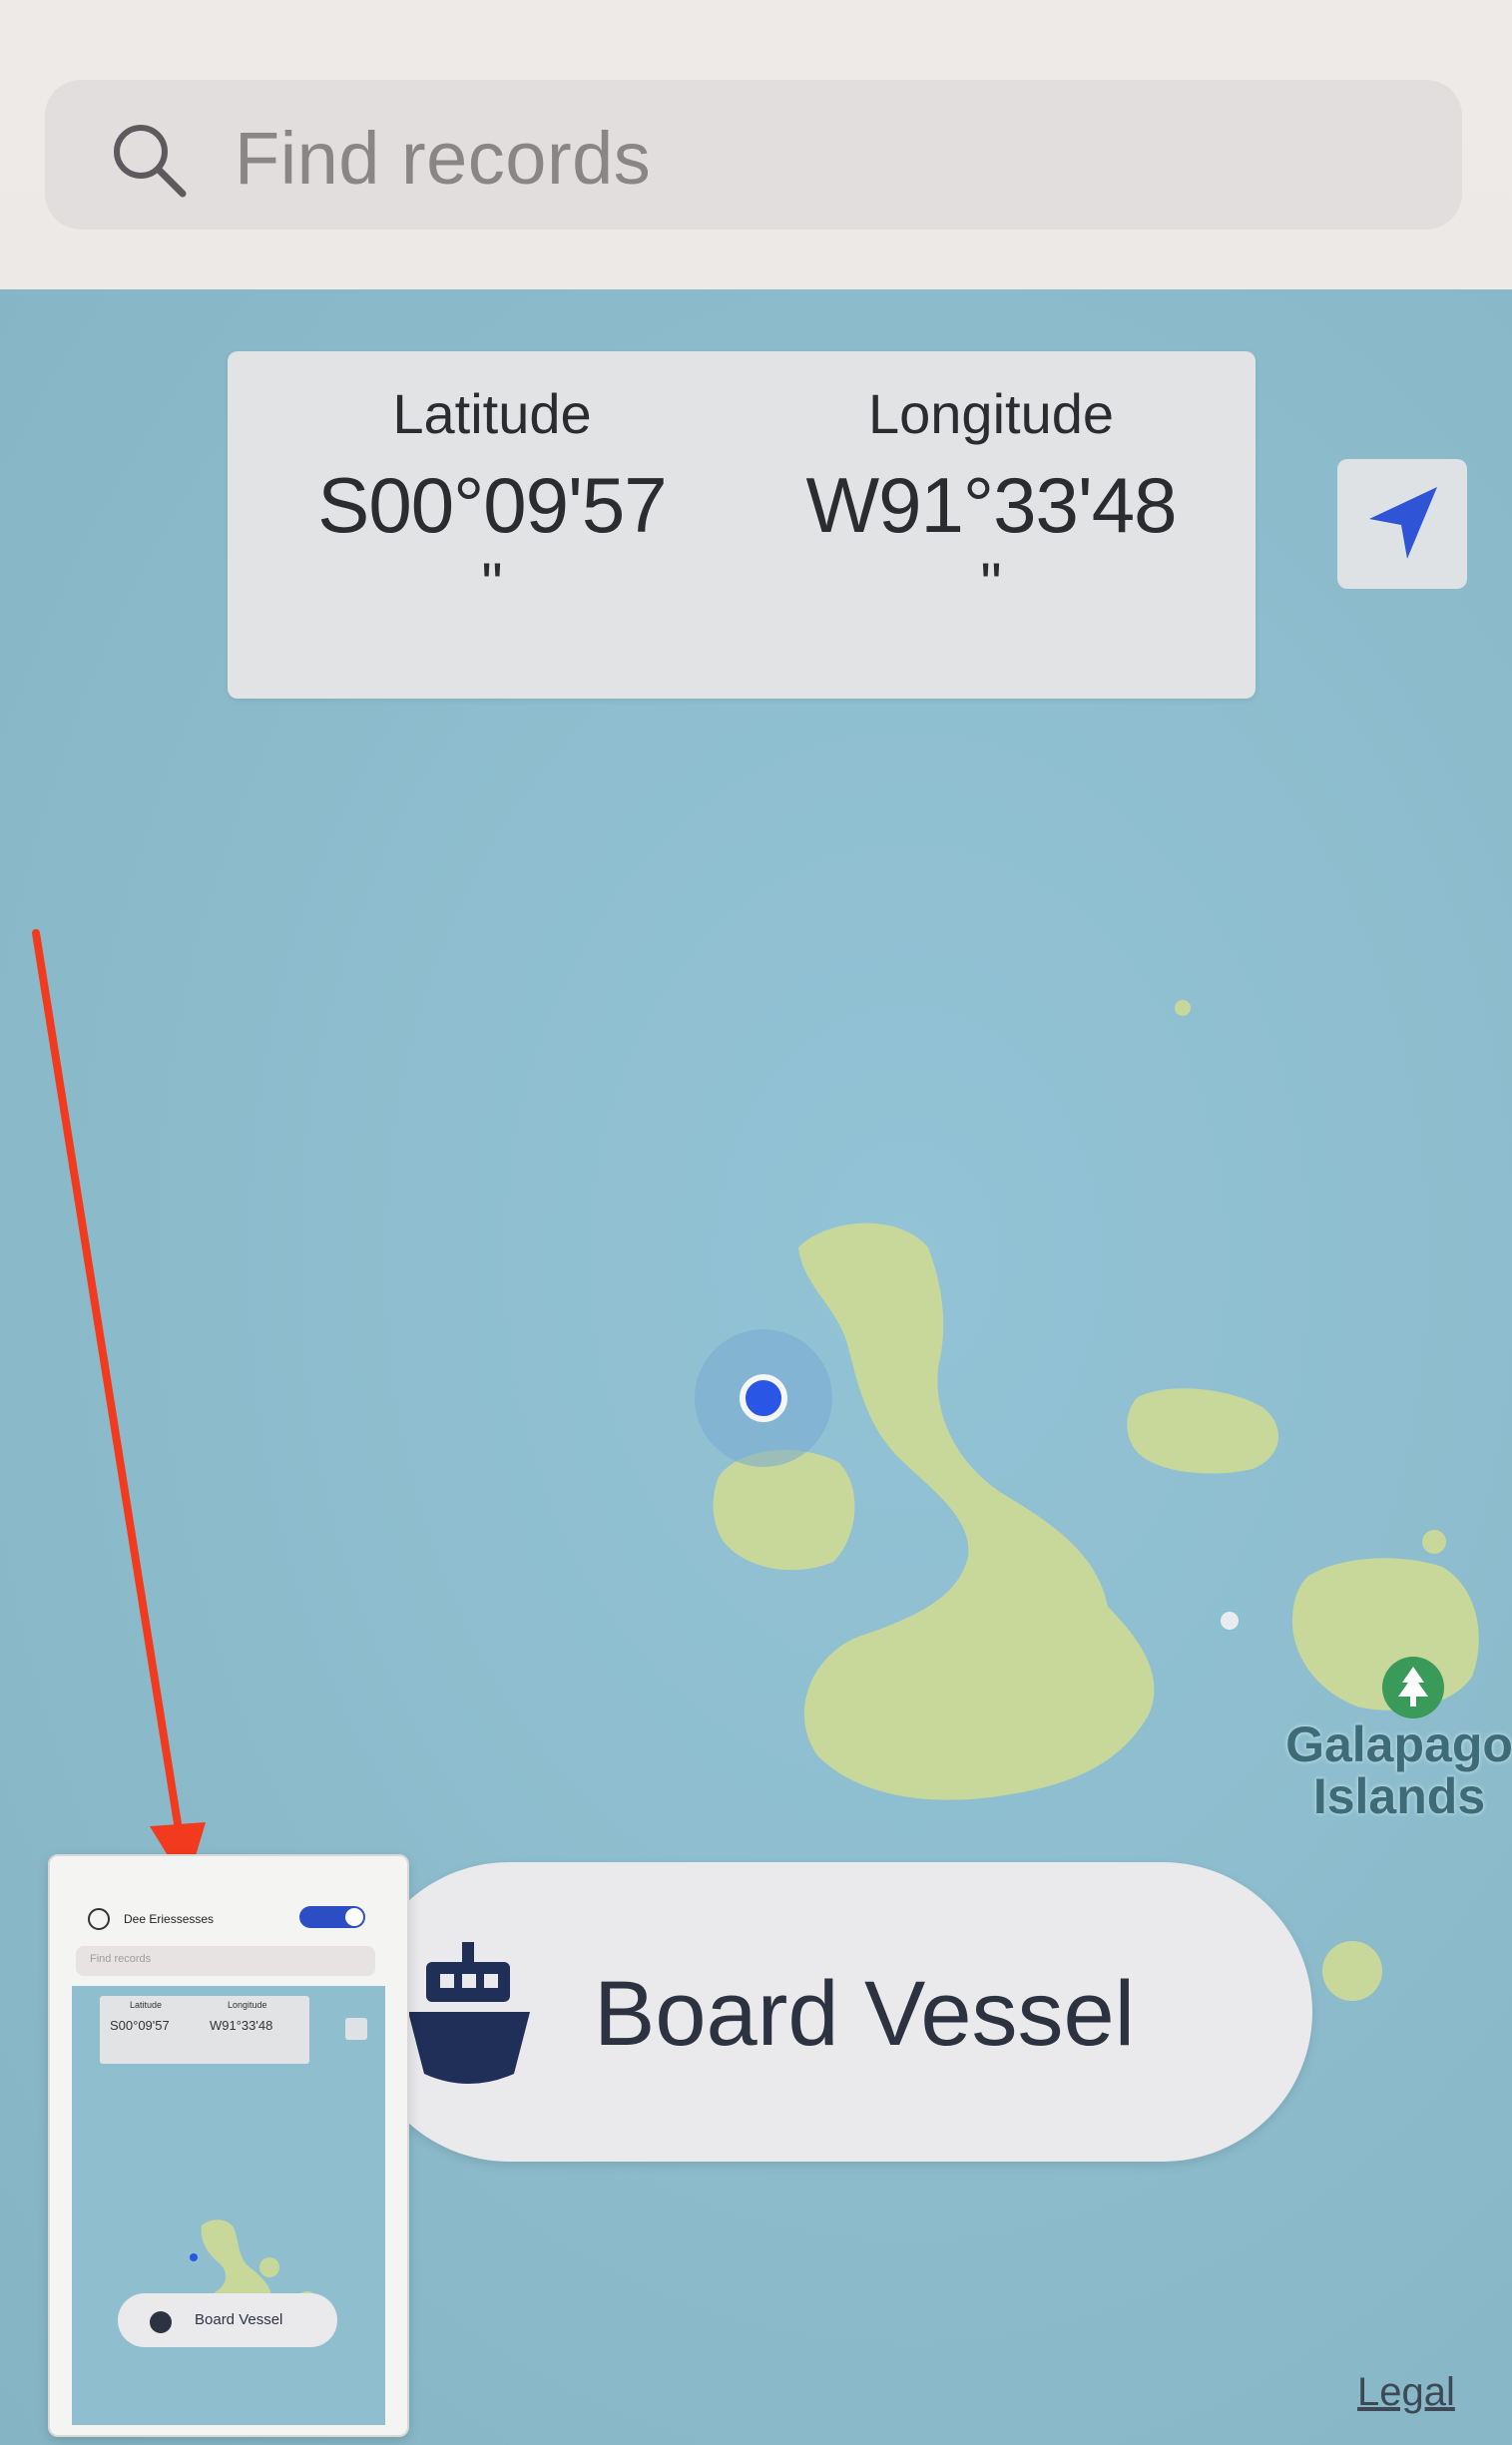  What do you see at coordinates (140, 2025) in the screenshot?
I see `thumb-latitude-value: S00°09'57` at bounding box center [140, 2025].